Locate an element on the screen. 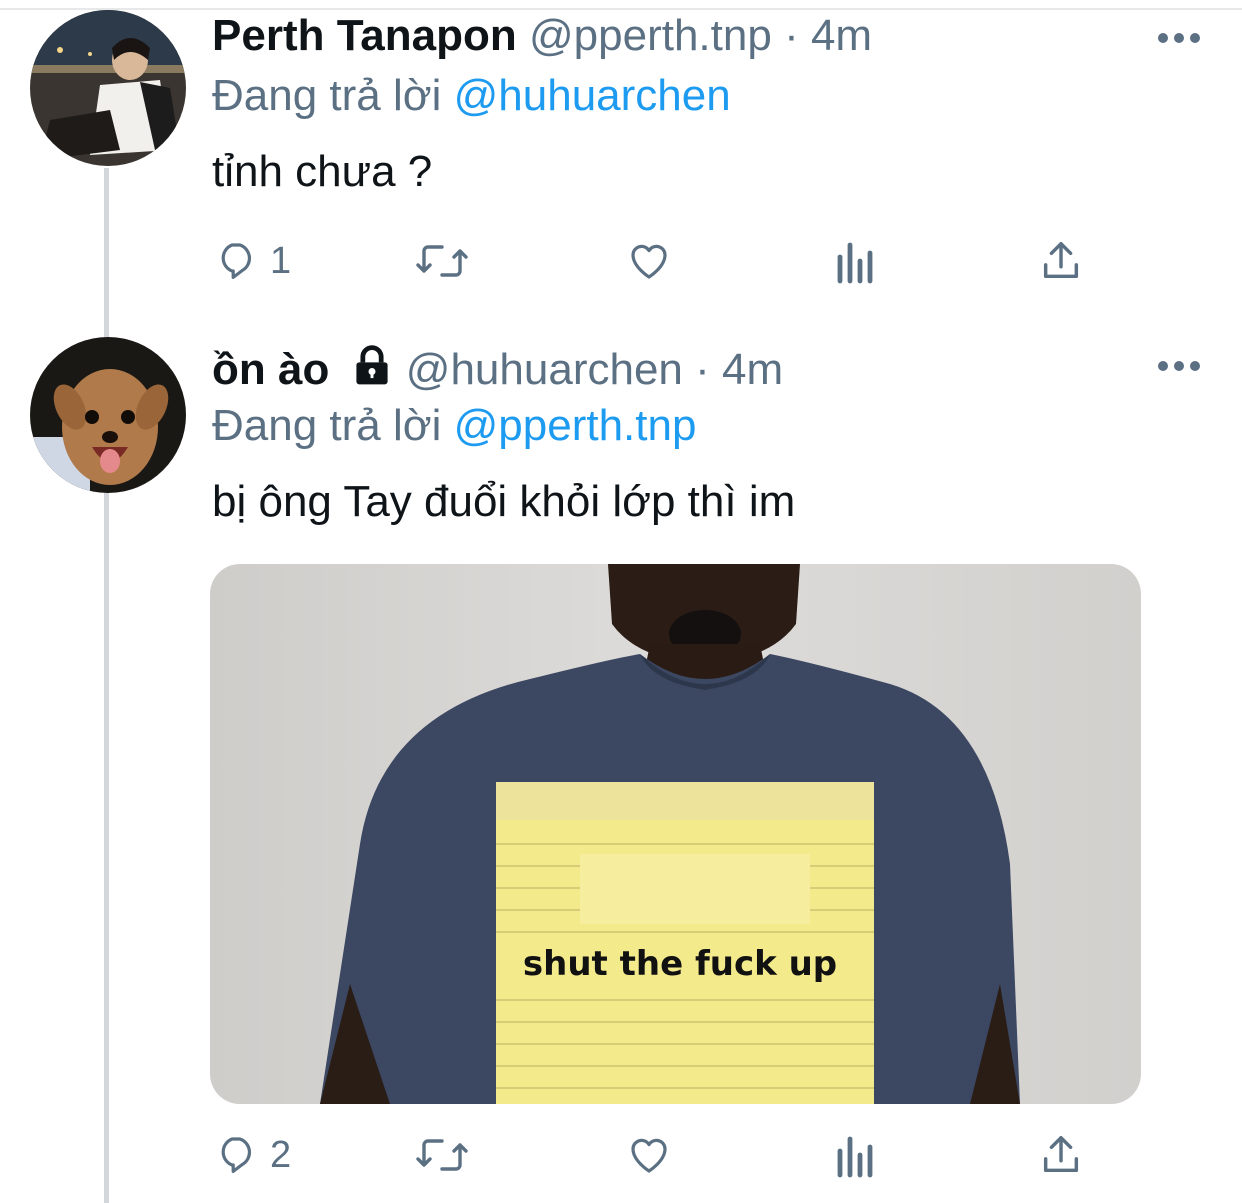 The height and width of the screenshot is (1203, 1242). mention-link: @pperth.tnp is located at coordinates (575, 425).